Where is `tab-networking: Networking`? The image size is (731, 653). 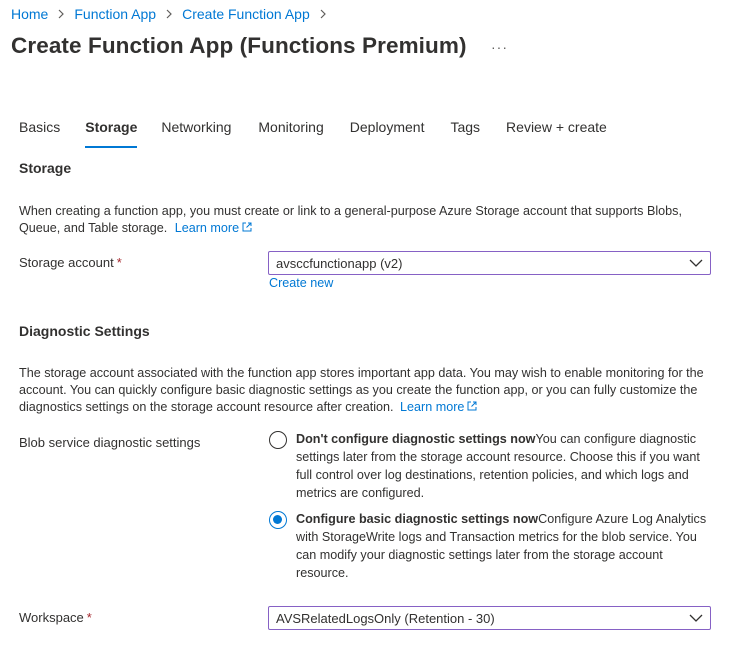
tab-networking: Networking is located at coordinates (196, 130).